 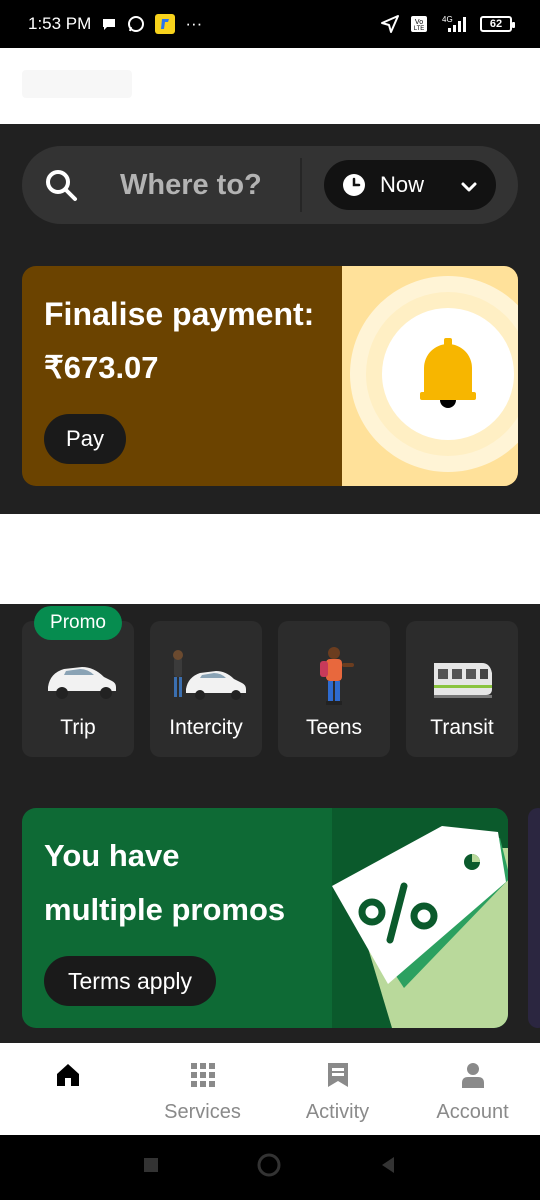 What do you see at coordinates (469, 185) in the screenshot?
I see `chevron-down-icon` at bounding box center [469, 185].